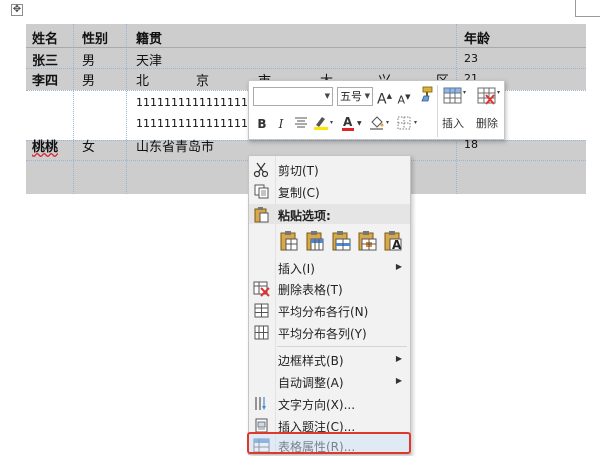 This screenshot has height=456, width=600. What do you see at coordinates (261, 332) in the screenshot?
I see `distribute-columns-icon` at bounding box center [261, 332].